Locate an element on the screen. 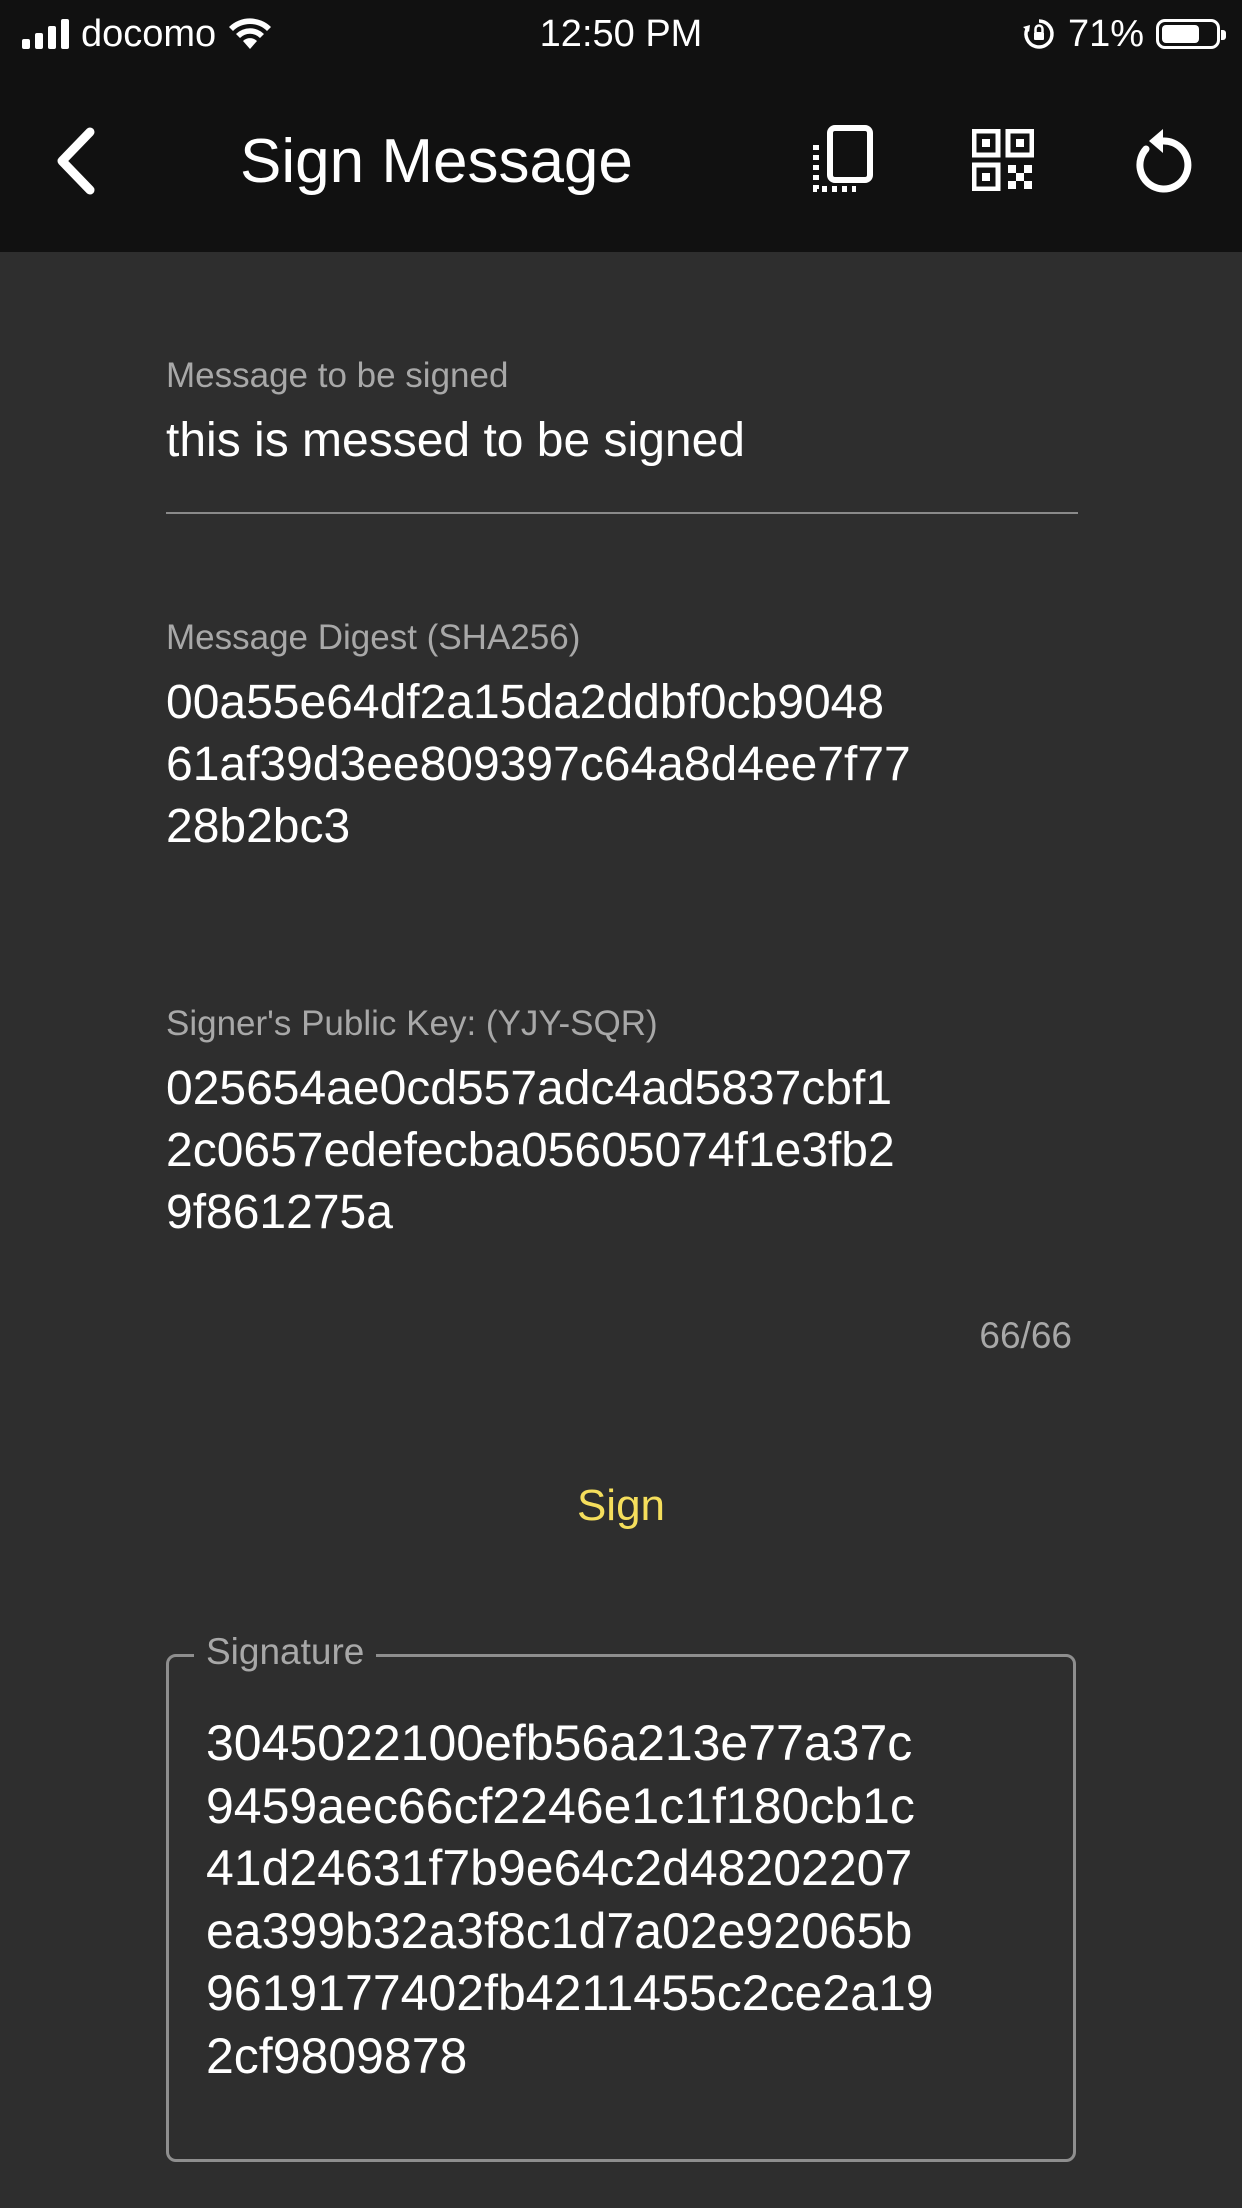 The width and height of the screenshot is (1242, 2208). status-bar: docomo 12:50 PM 71% is located at coordinates (621, 35).